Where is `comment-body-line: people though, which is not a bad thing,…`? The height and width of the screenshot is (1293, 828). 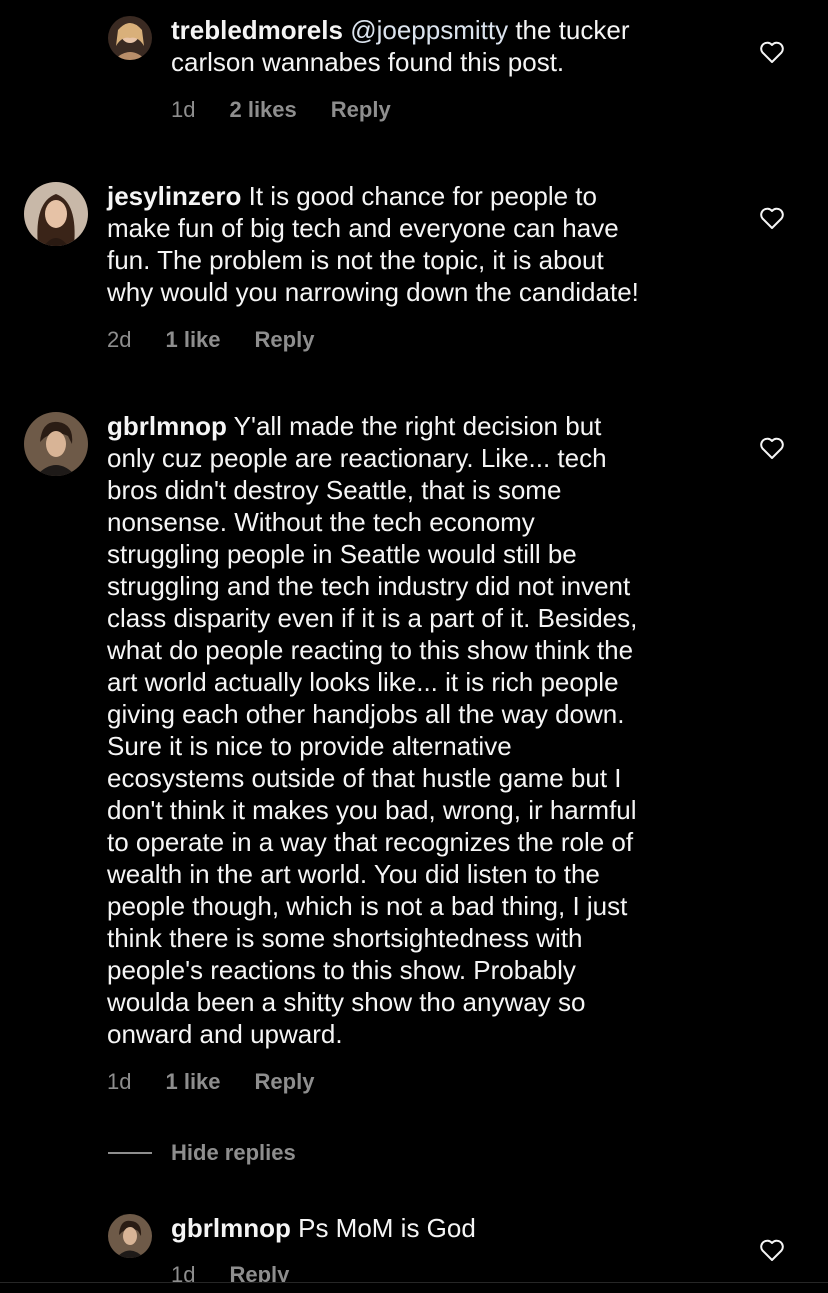 comment-body-line: people though, which is not a bad thing,… is located at coordinates (367, 906).